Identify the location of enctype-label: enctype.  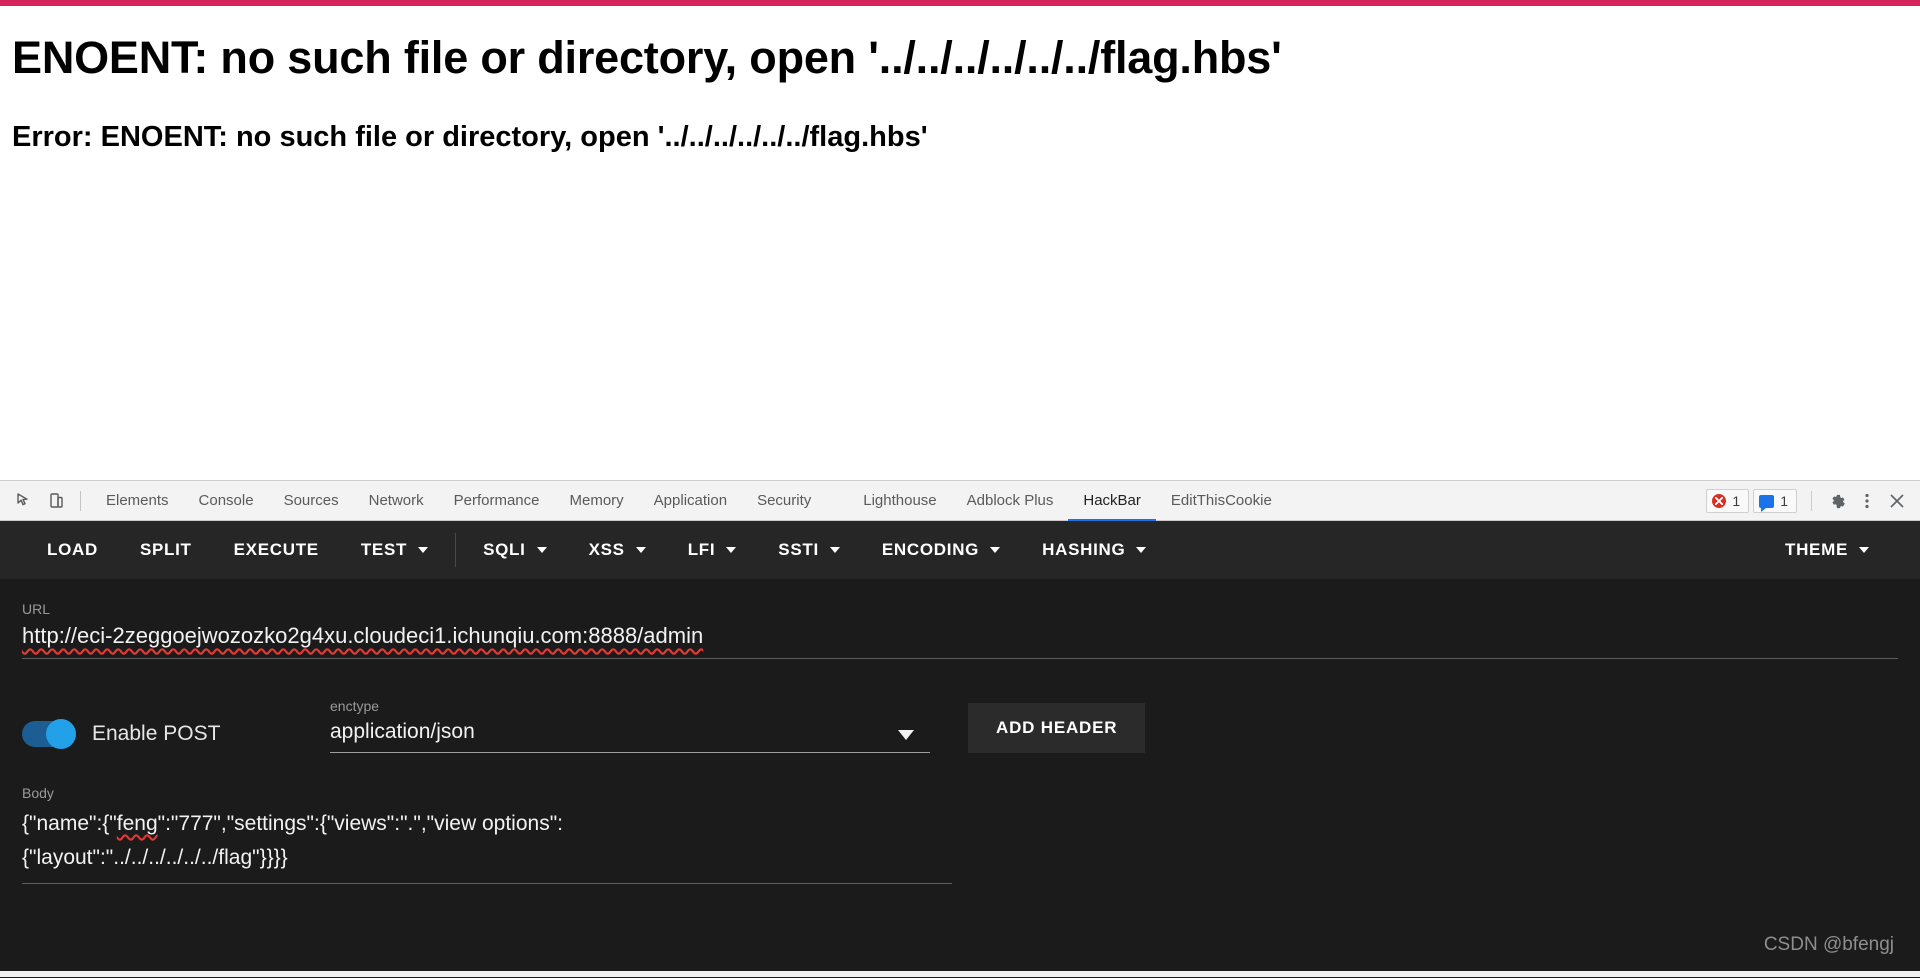
(355, 706).